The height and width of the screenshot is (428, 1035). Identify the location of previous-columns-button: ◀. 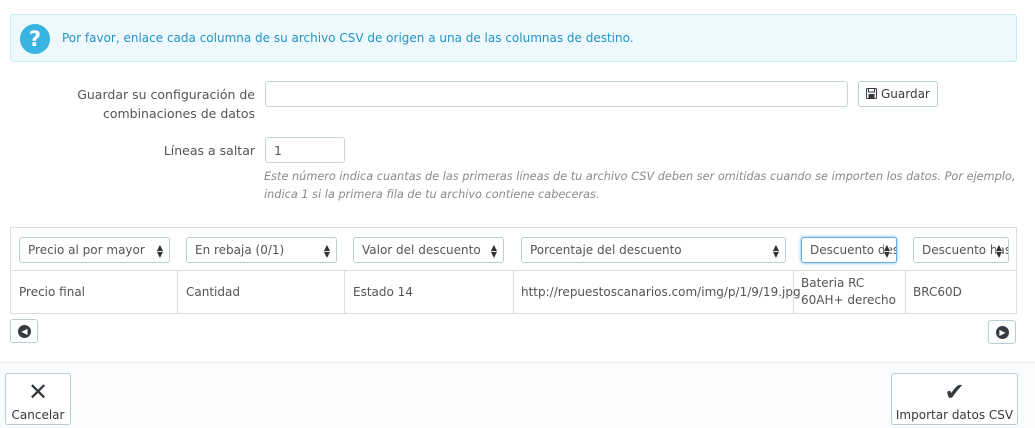
(24, 331).